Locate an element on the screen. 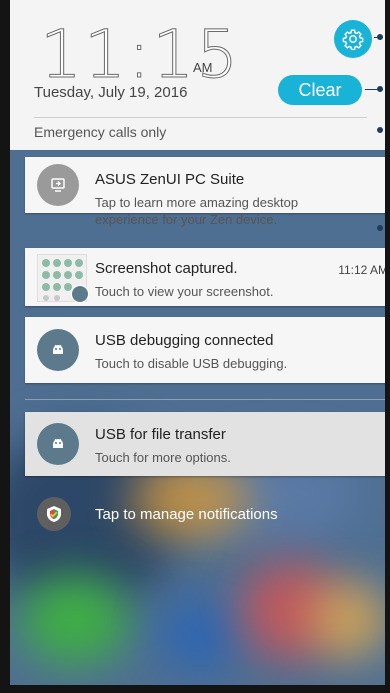  notification-title: ASUS ZenUI PC Suite is located at coordinates (170, 179).